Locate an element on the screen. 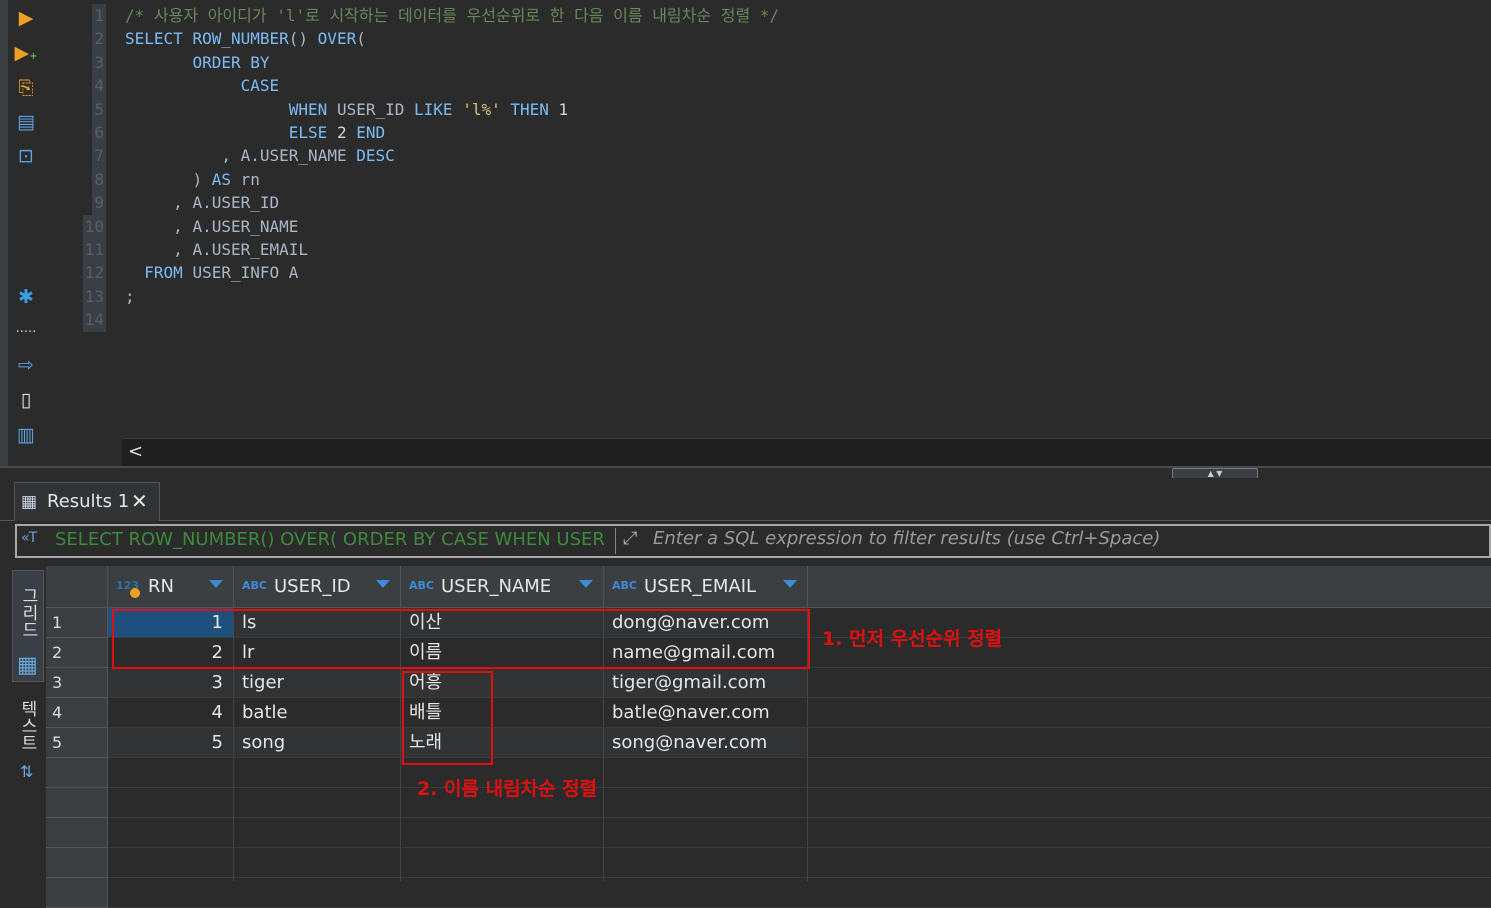 This screenshot has height=908, width=1491. settings-icon: ✱ is located at coordinates (26, 297).